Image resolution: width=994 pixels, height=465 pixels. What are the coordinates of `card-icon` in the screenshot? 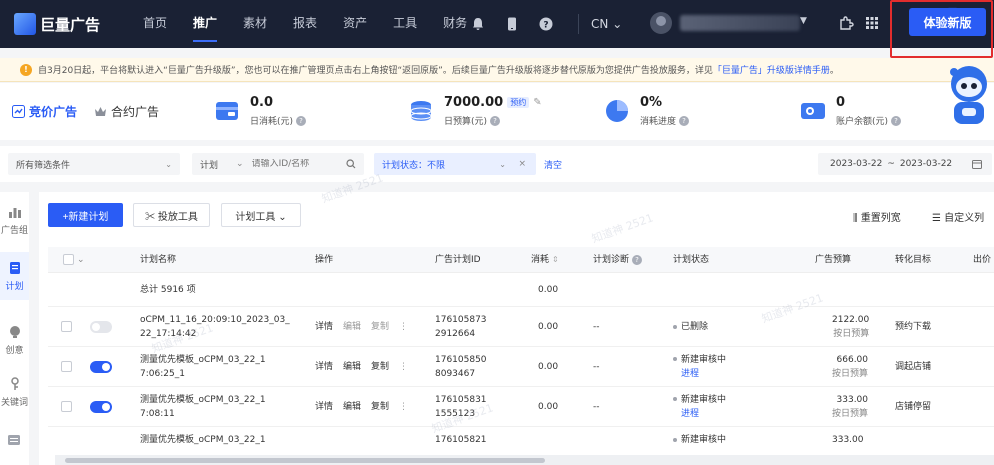 It's located at (813, 111).